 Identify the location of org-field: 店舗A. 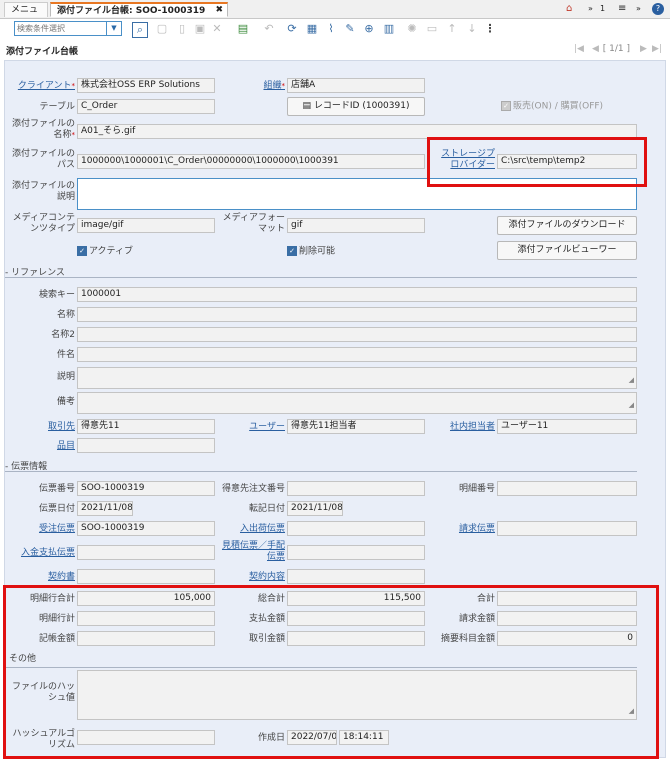
(356, 85).